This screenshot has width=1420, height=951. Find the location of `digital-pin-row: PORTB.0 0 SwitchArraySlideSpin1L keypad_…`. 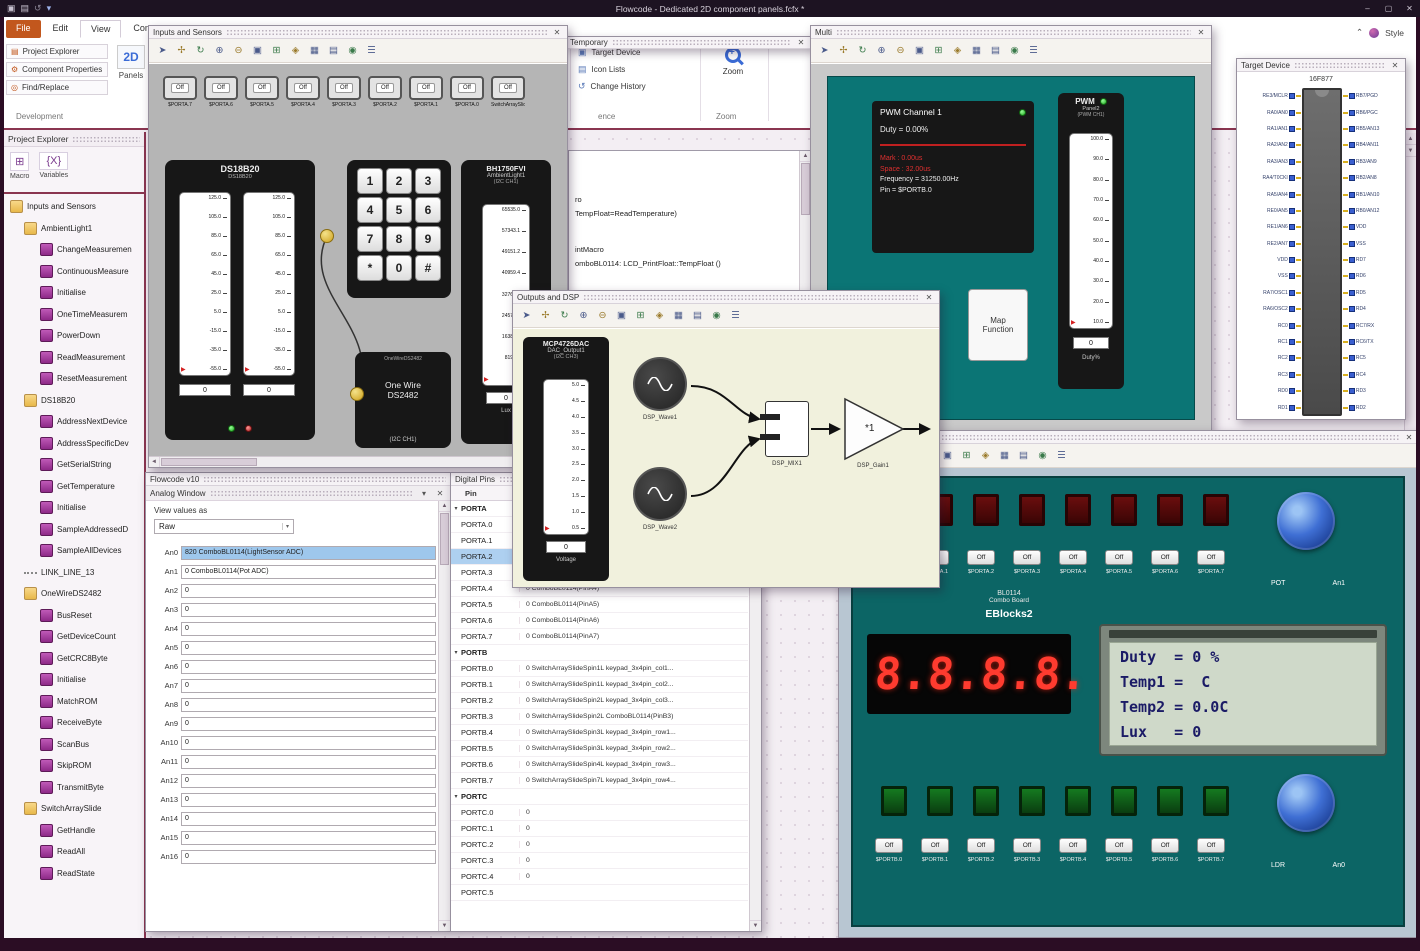

digital-pin-row: PORTB.0 0 SwitchArraySlideSpin1L keypad_… is located at coordinates (599, 669).